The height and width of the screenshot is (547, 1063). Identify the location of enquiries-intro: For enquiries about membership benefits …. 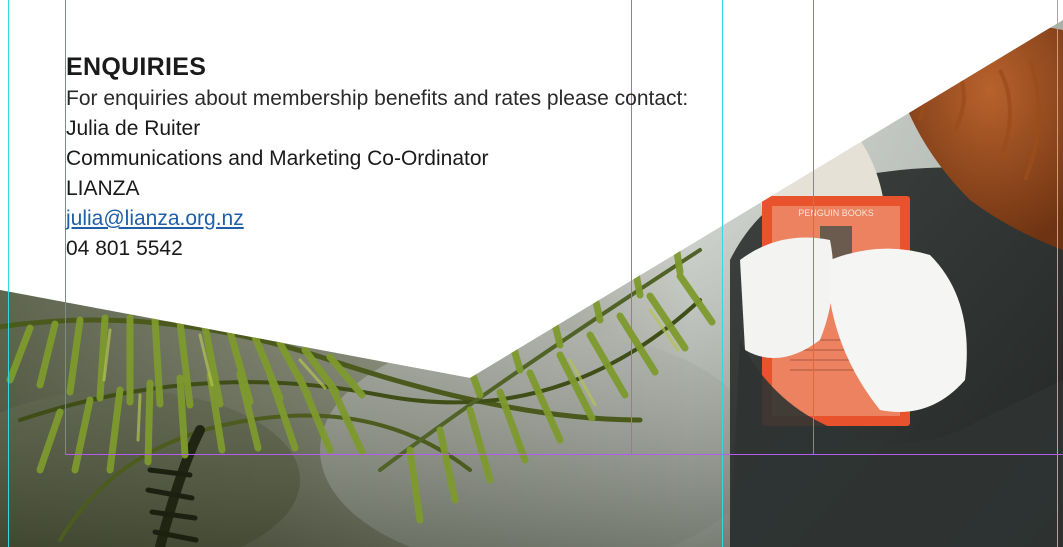
(377, 98).